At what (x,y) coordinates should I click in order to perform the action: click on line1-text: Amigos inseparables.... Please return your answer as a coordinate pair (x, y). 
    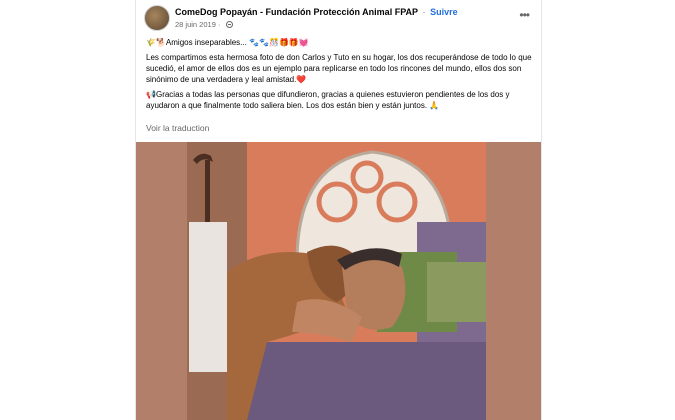
    Looking at the image, I should click on (207, 42).